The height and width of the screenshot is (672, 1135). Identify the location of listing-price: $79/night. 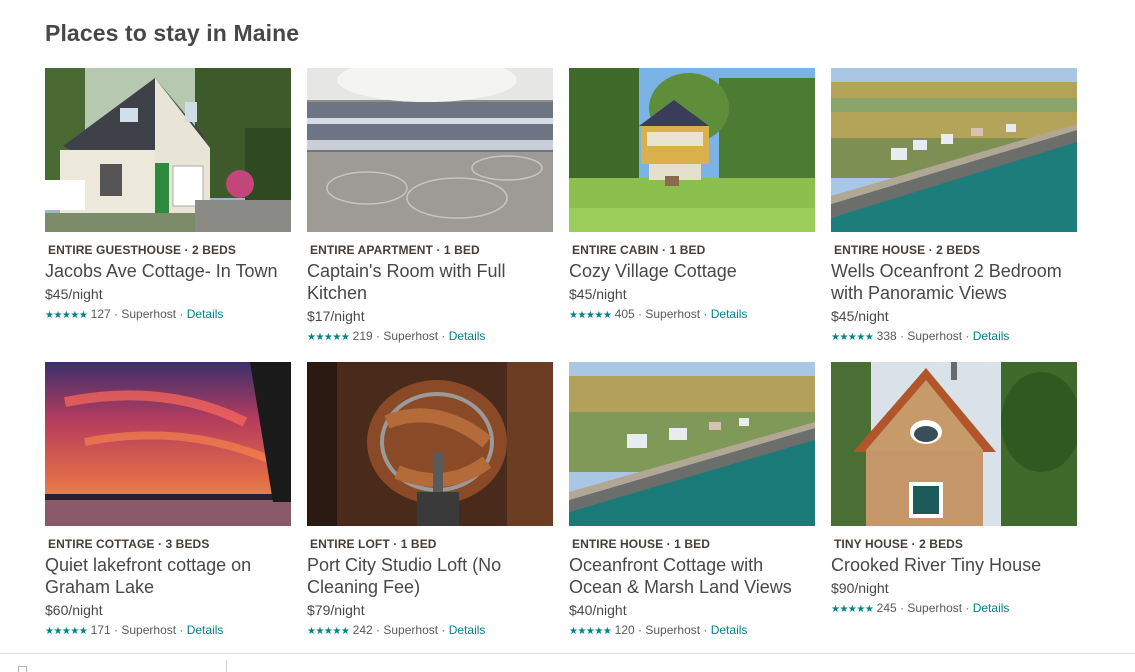
(336, 610).